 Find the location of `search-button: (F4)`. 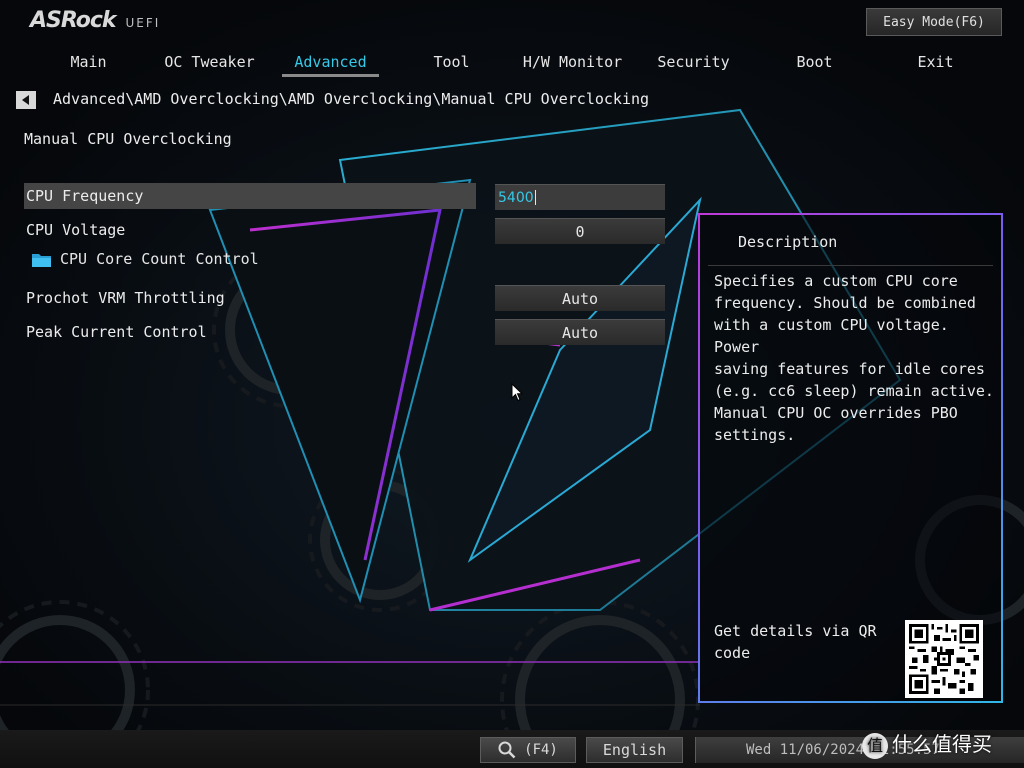

search-button: (F4) is located at coordinates (528, 750).